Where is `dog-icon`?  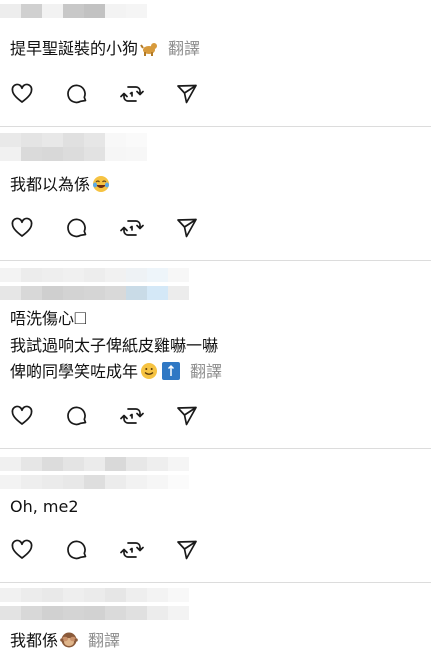 dog-icon is located at coordinates (149, 49).